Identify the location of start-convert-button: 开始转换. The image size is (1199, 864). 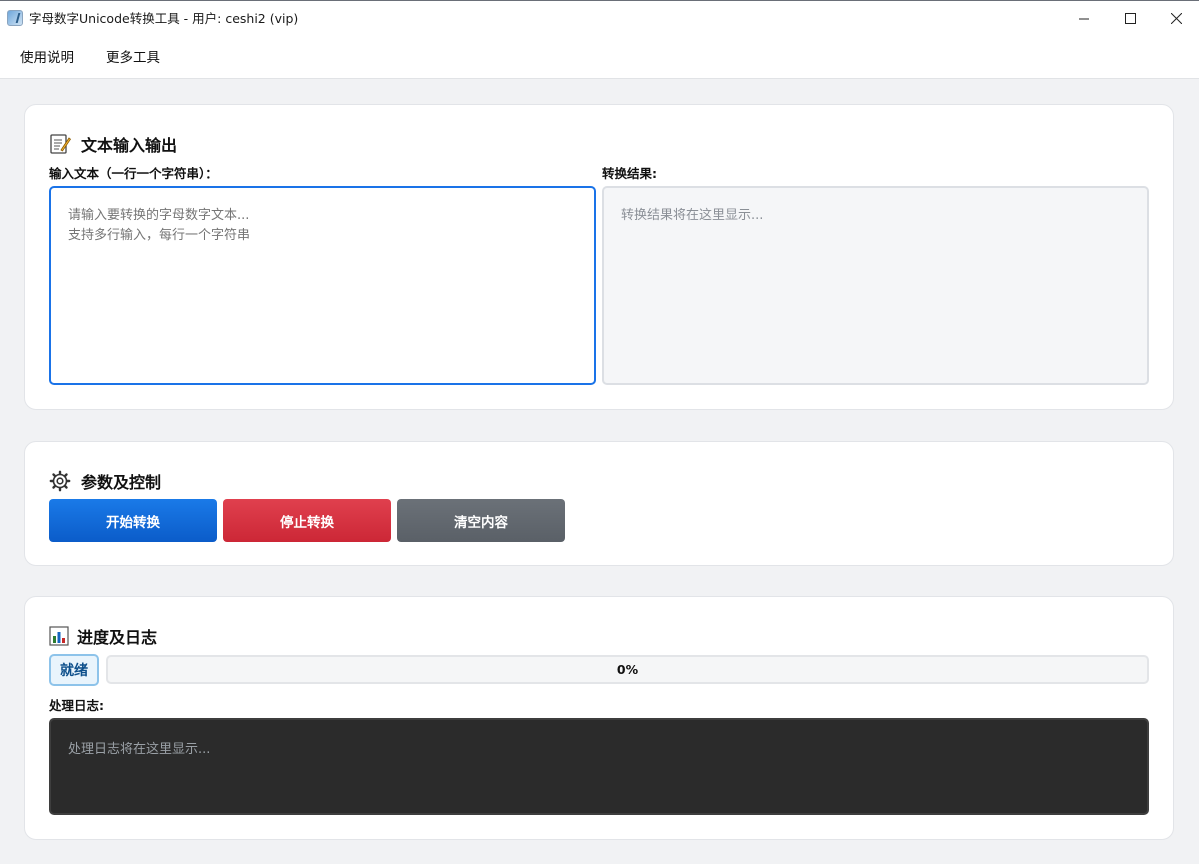
(133, 520).